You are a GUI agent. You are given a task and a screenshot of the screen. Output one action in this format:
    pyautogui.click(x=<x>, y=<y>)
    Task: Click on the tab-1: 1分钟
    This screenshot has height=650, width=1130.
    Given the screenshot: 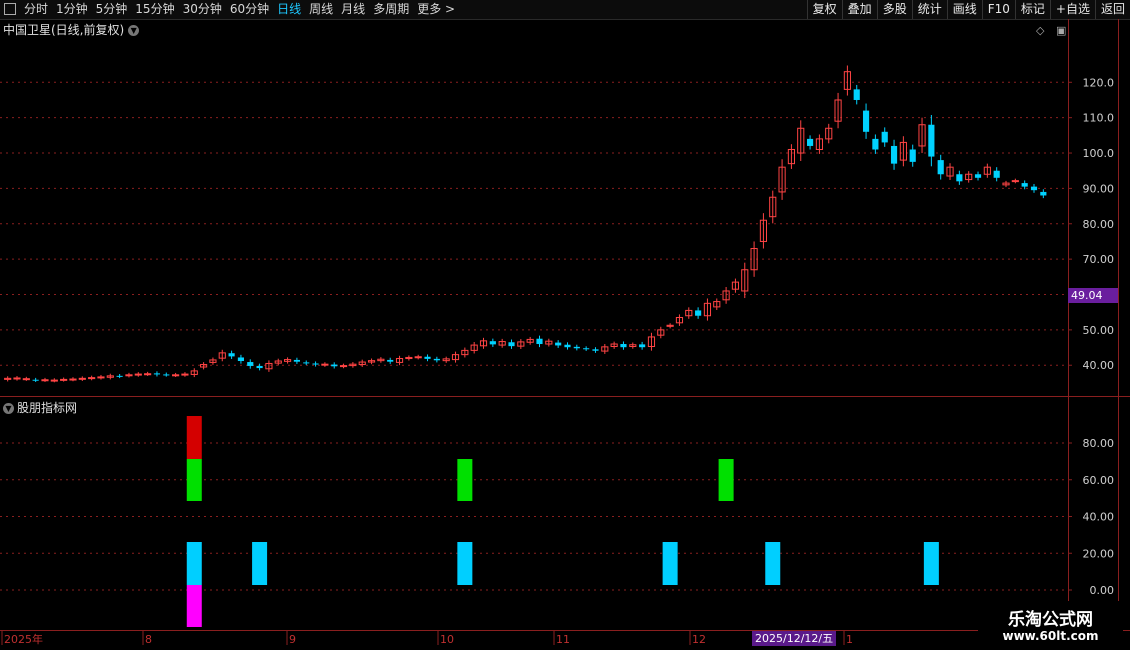 What is the action you would take?
    pyautogui.click(x=72, y=9)
    